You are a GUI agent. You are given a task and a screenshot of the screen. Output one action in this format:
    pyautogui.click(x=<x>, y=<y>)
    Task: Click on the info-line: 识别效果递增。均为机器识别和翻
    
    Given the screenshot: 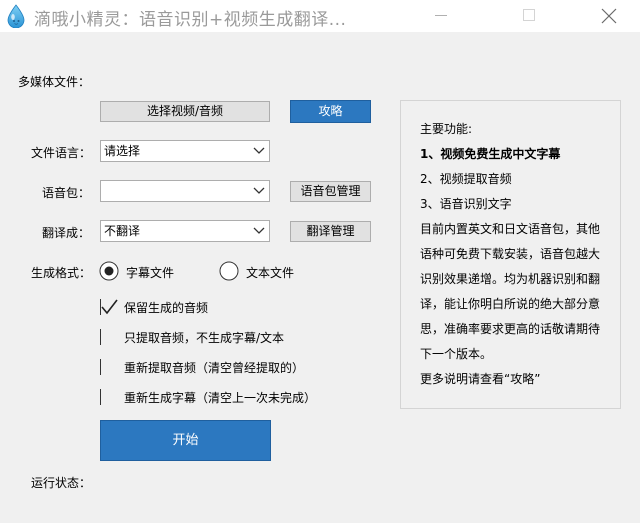 What is the action you would take?
    pyautogui.click(x=510, y=279)
    